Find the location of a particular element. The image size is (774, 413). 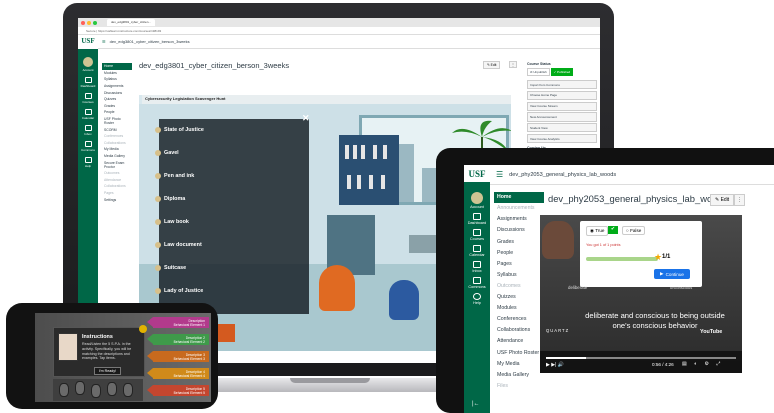

course-nav-secure-exam: Secure Exam Proctor is located at coordinates (117, 164).